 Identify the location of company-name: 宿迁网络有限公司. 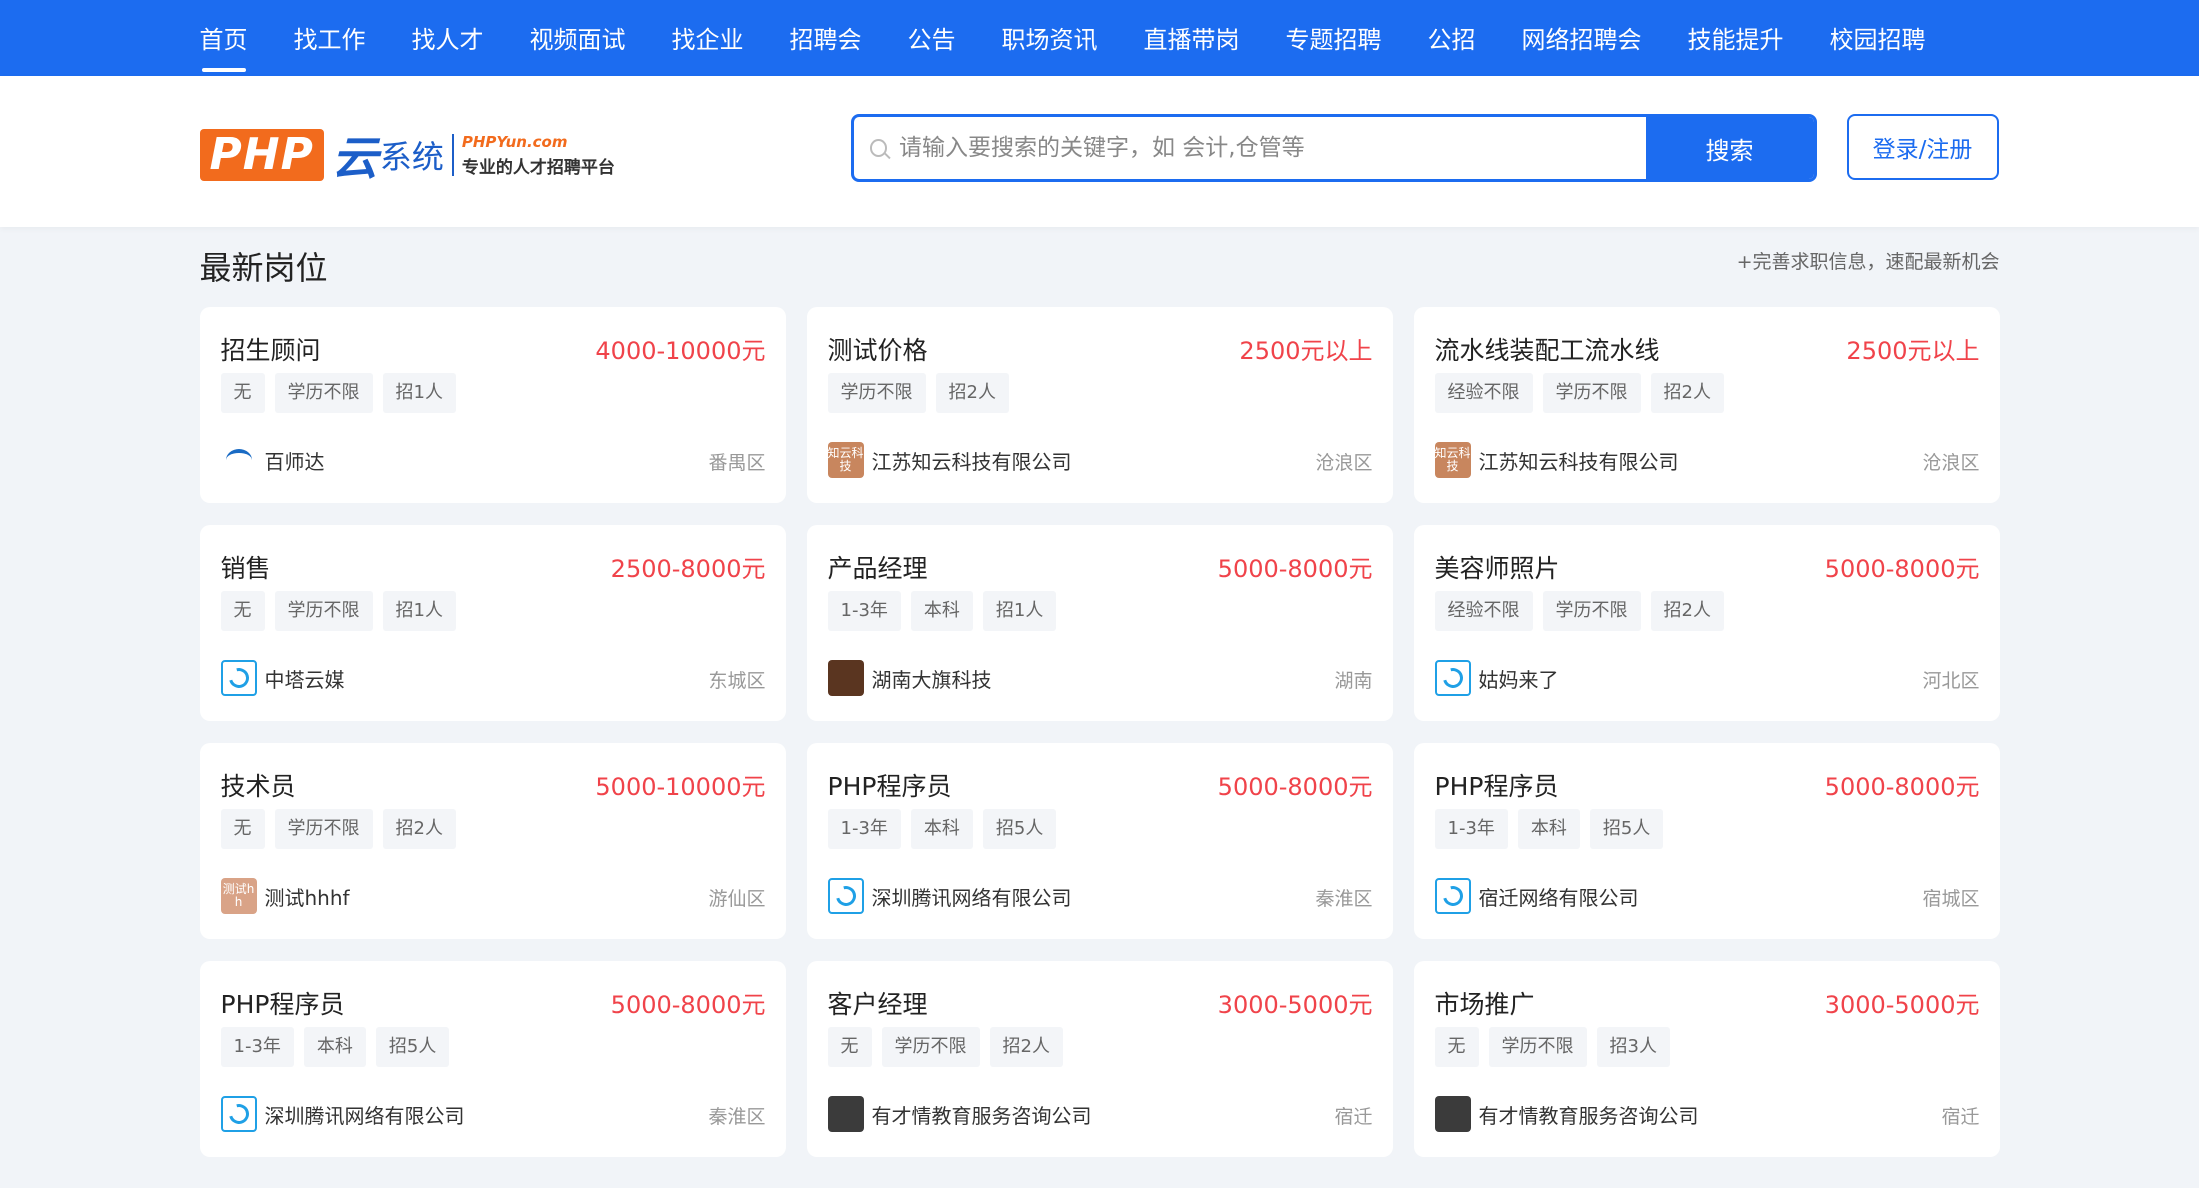
(1559, 896).